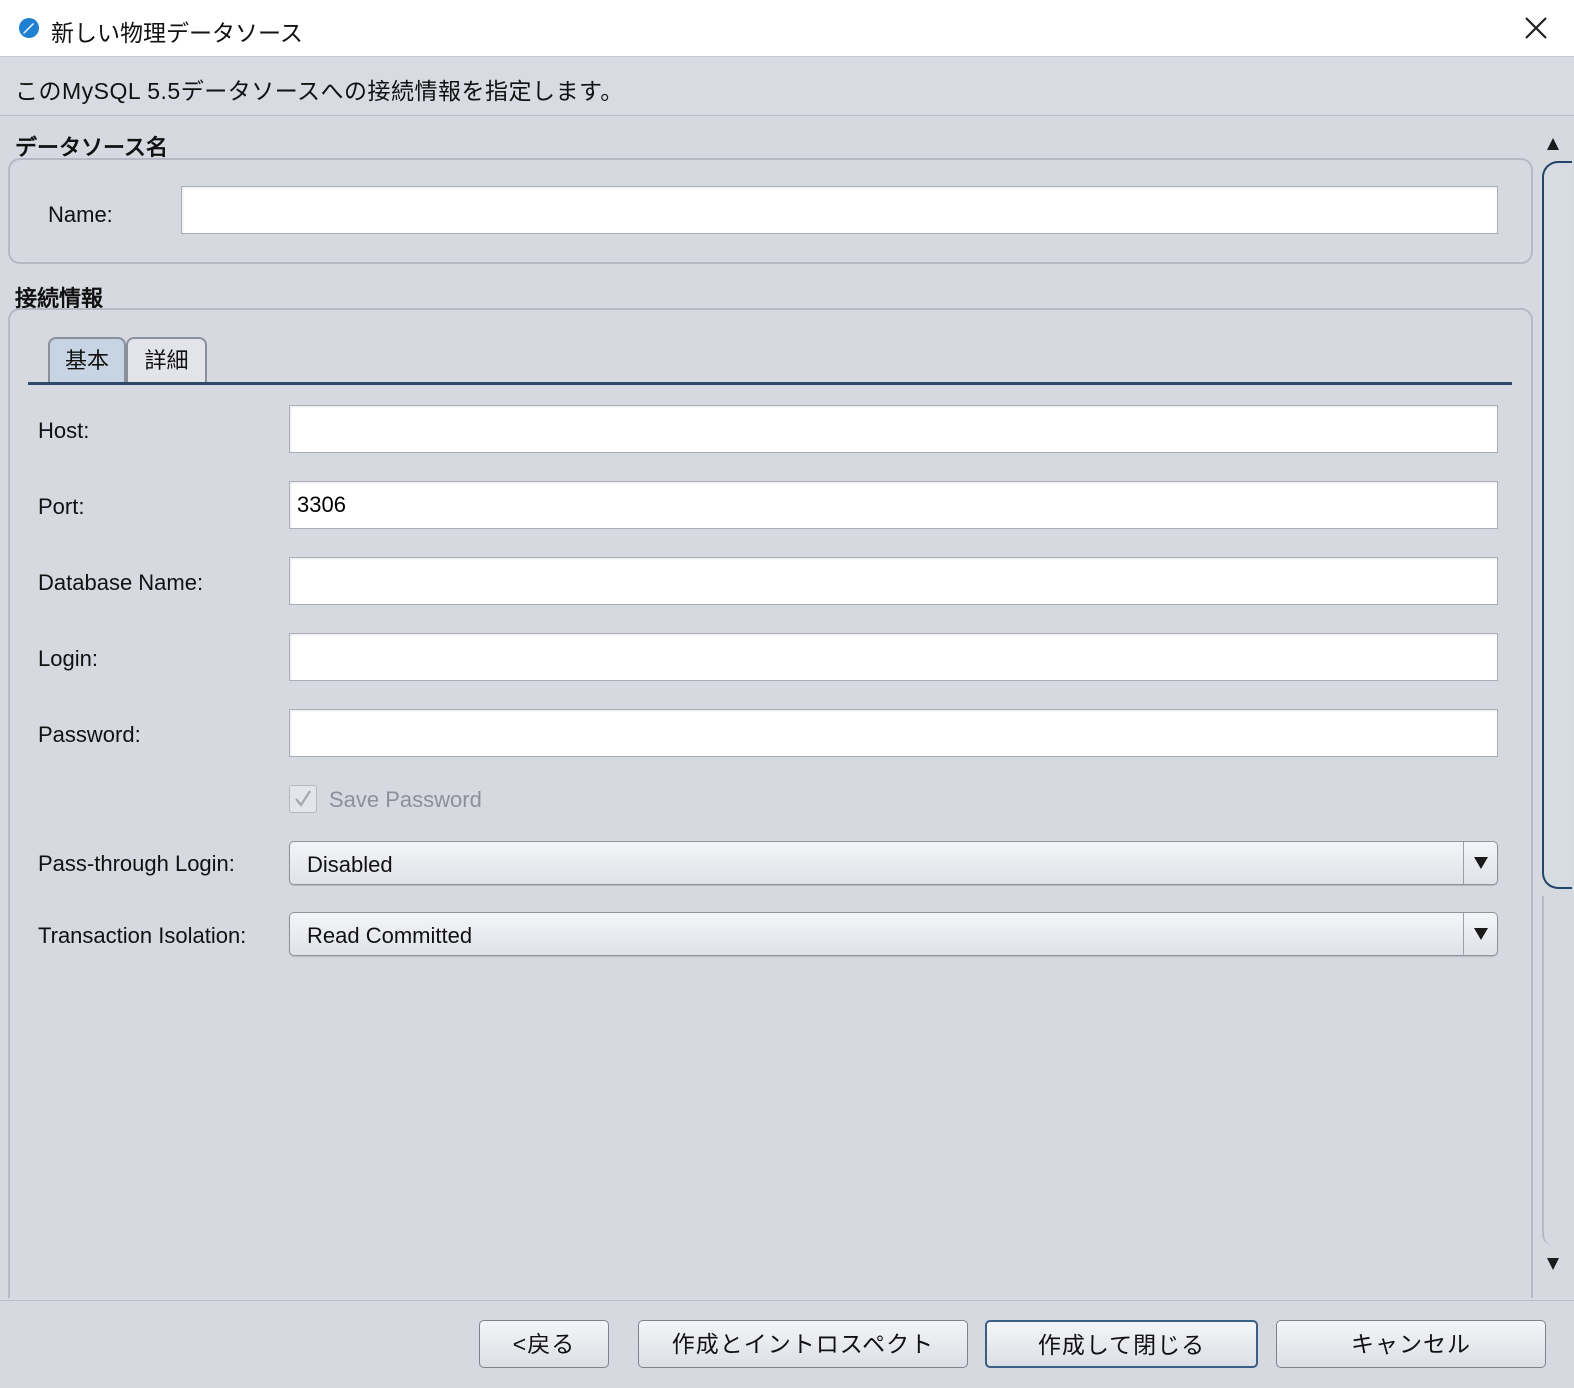 The width and height of the screenshot is (1574, 1388). What do you see at coordinates (1411, 1344) in the screenshot?
I see `cancel-button: キャンセル` at bounding box center [1411, 1344].